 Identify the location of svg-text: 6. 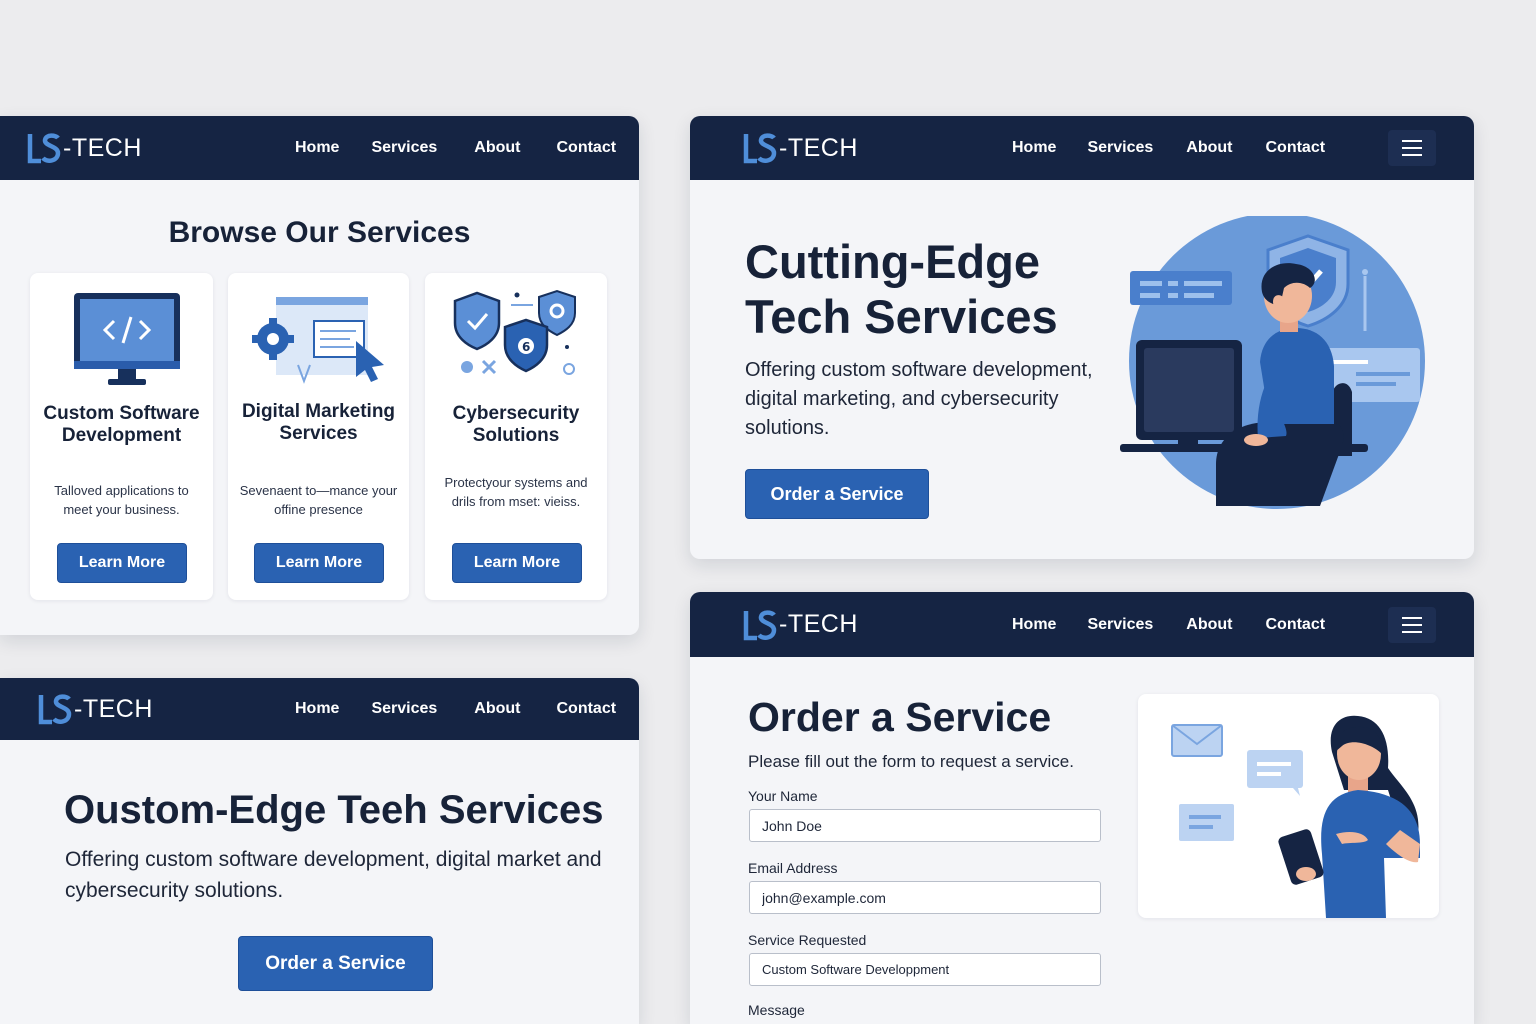
(526, 347).